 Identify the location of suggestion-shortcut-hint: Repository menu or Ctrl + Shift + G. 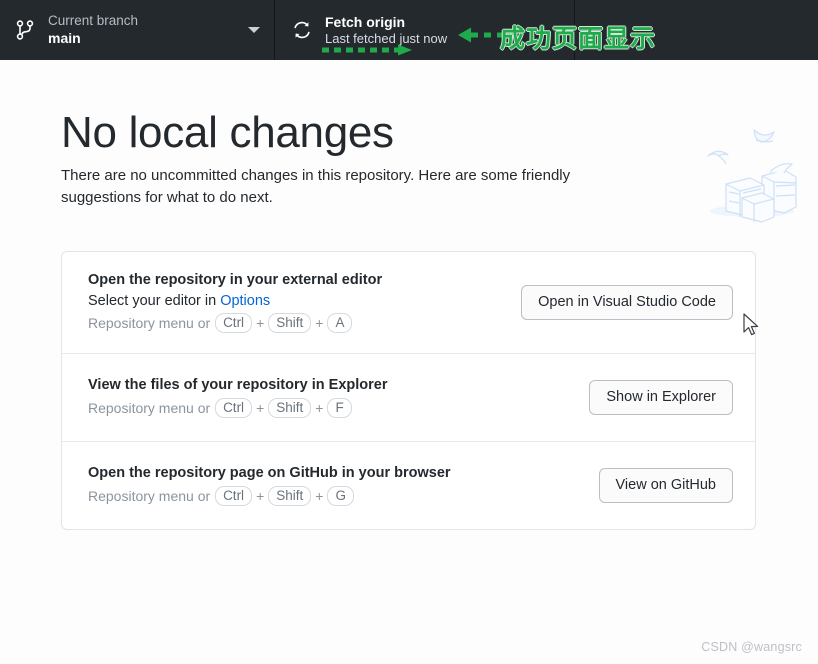
(334, 496).